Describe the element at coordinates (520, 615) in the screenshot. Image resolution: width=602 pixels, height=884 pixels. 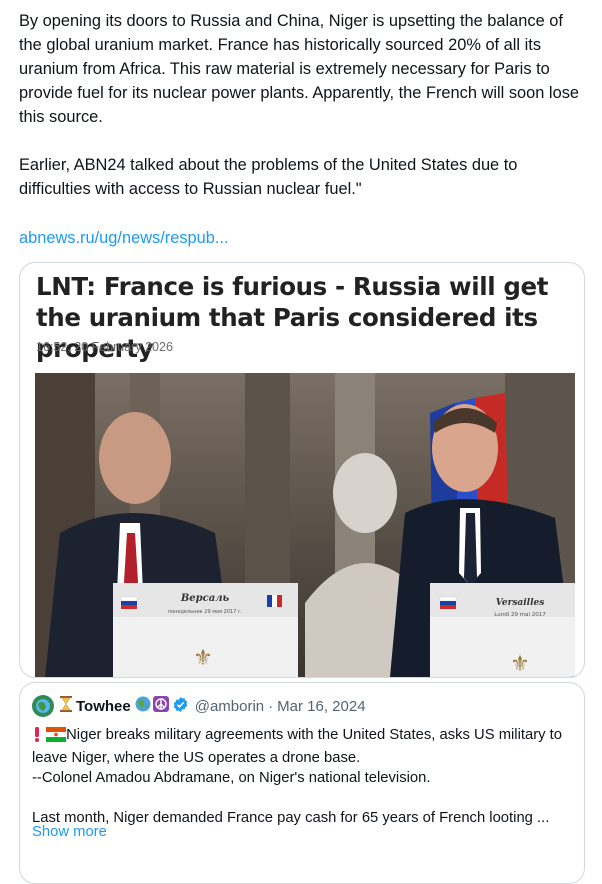
I see `right-podium-subtitle: Lundi 29 mai 2017` at that location.